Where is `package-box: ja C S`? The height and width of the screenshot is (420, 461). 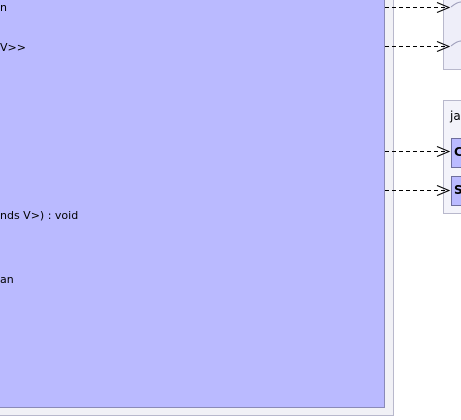
package-box: ja C S is located at coordinates (452, 157).